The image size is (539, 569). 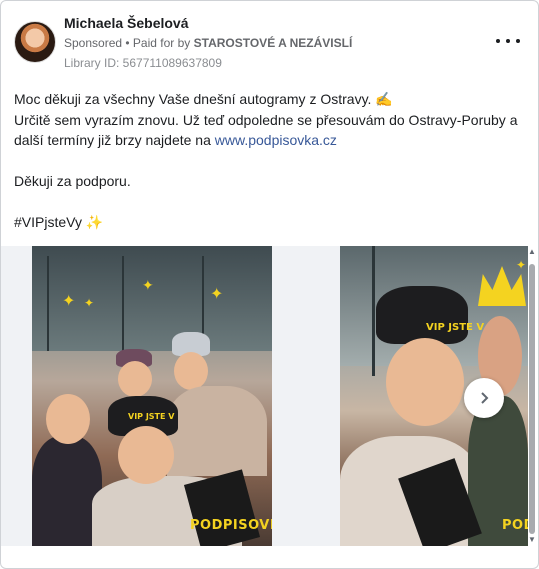 I want to click on person-hat, so click(x=422, y=315).